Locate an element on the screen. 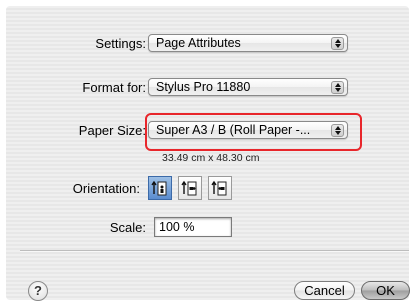 The height and width of the screenshot is (306, 417). help-button: ? is located at coordinates (38, 291).